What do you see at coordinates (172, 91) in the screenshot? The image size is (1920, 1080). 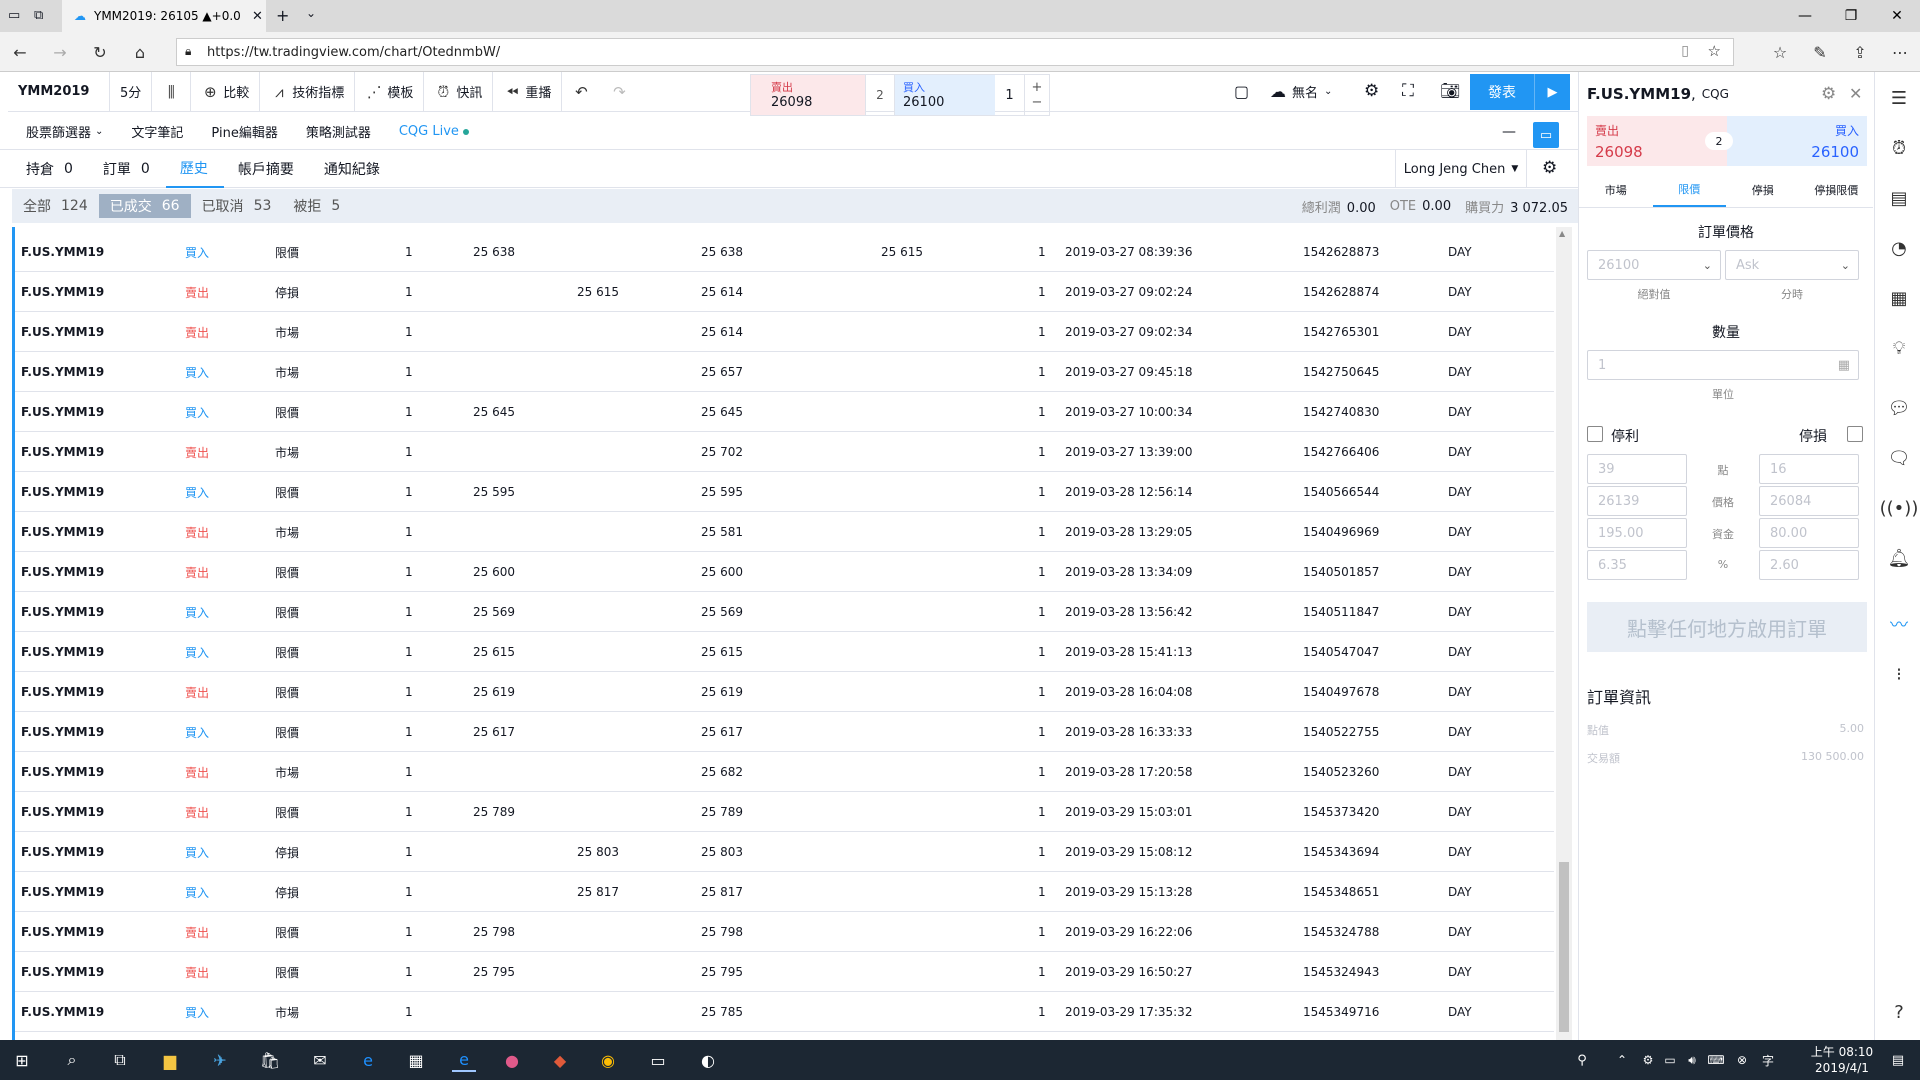 I see `chart-style-button: ⫼` at bounding box center [172, 91].